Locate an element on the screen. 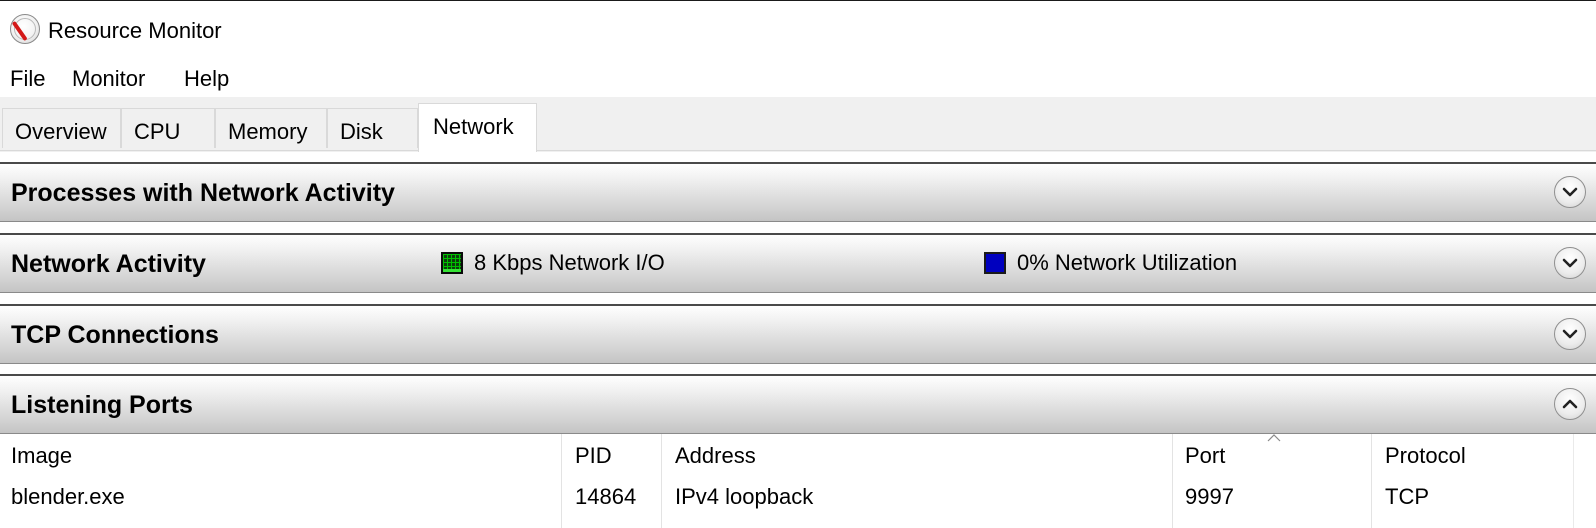 This screenshot has width=1596, height=528. column-header-address: Address is located at coordinates (715, 456).